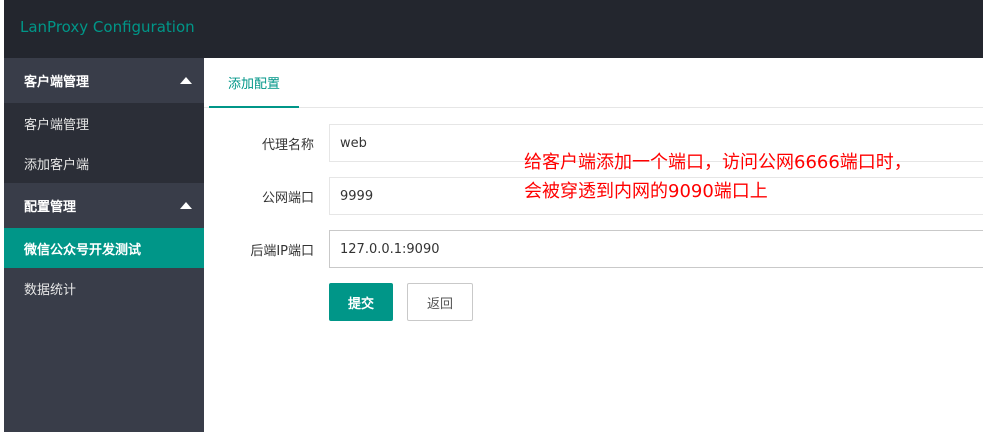  I want to click on public-port-label: 公网端口, so click(287, 198).